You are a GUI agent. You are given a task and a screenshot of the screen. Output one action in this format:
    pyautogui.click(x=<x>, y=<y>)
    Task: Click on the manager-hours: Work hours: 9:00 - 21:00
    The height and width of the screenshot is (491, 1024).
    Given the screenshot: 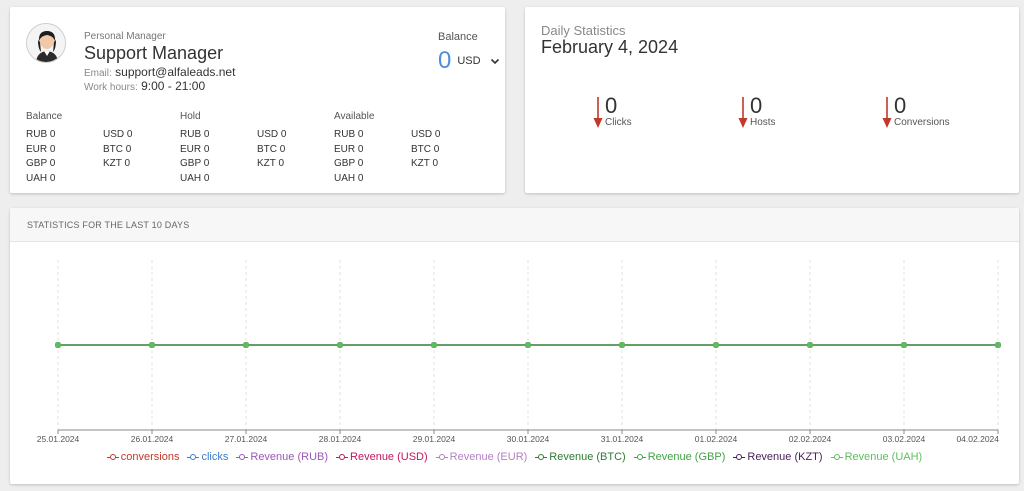 What is the action you would take?
    pyautogui.click(x=144, y=86)
    